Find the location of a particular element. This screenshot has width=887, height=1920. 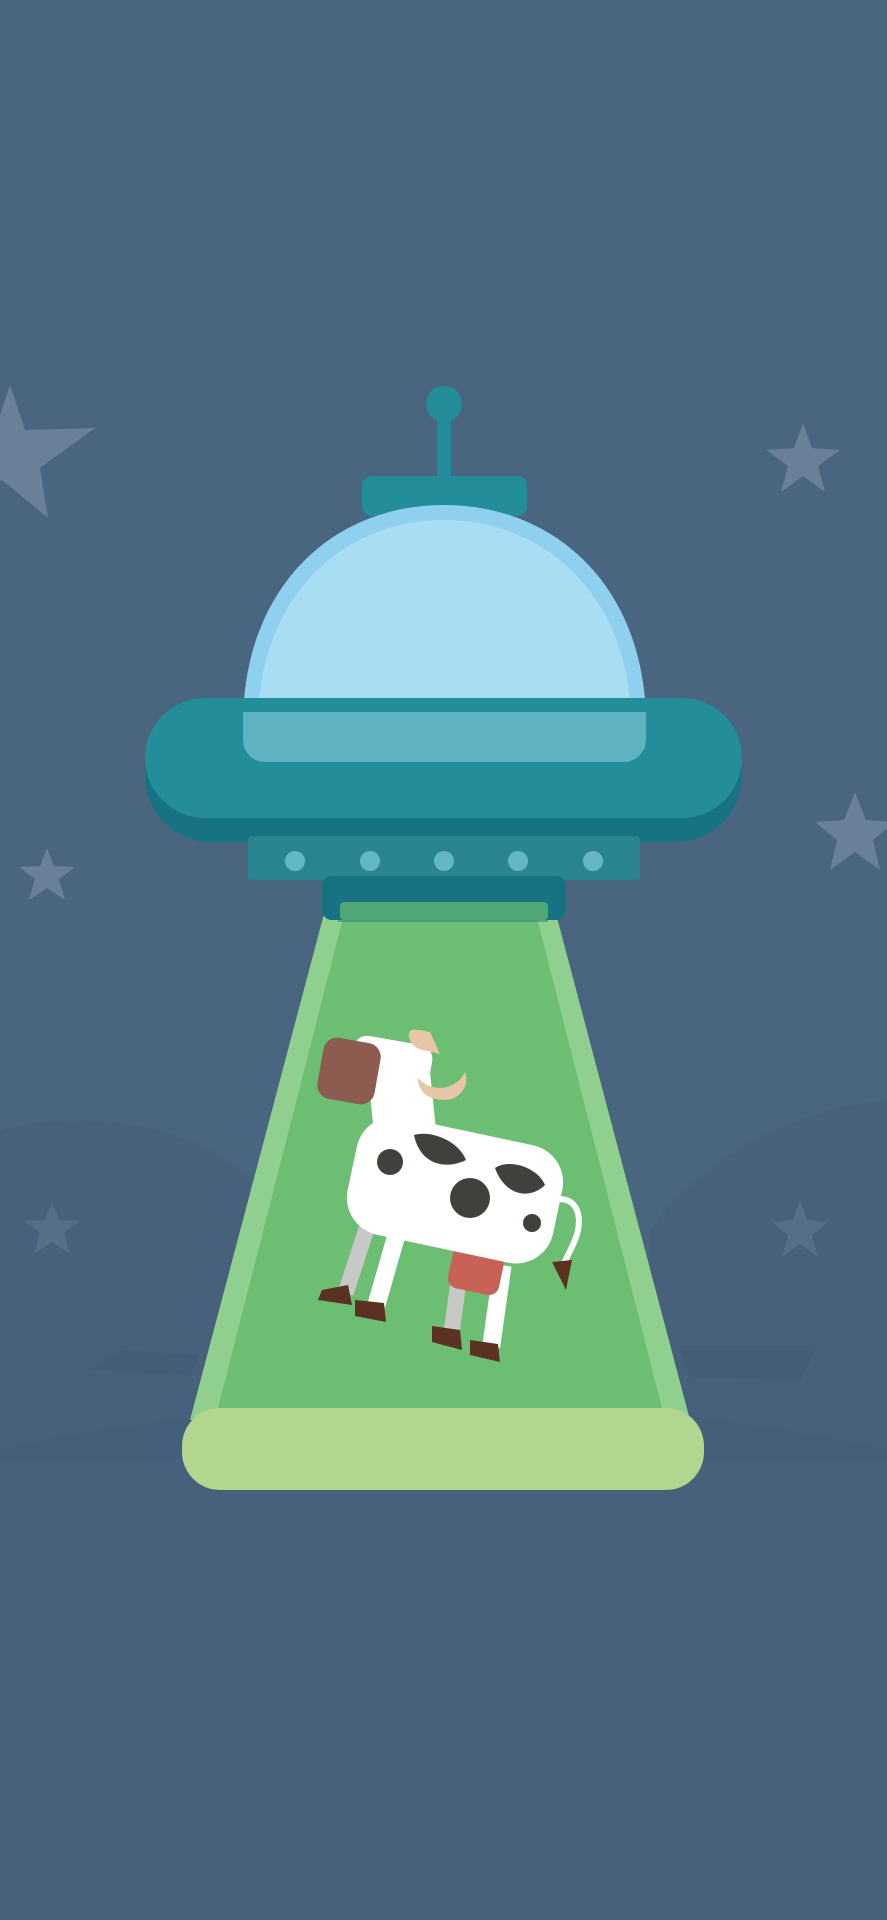

antenna-tip is located at coordinates (444, 404).